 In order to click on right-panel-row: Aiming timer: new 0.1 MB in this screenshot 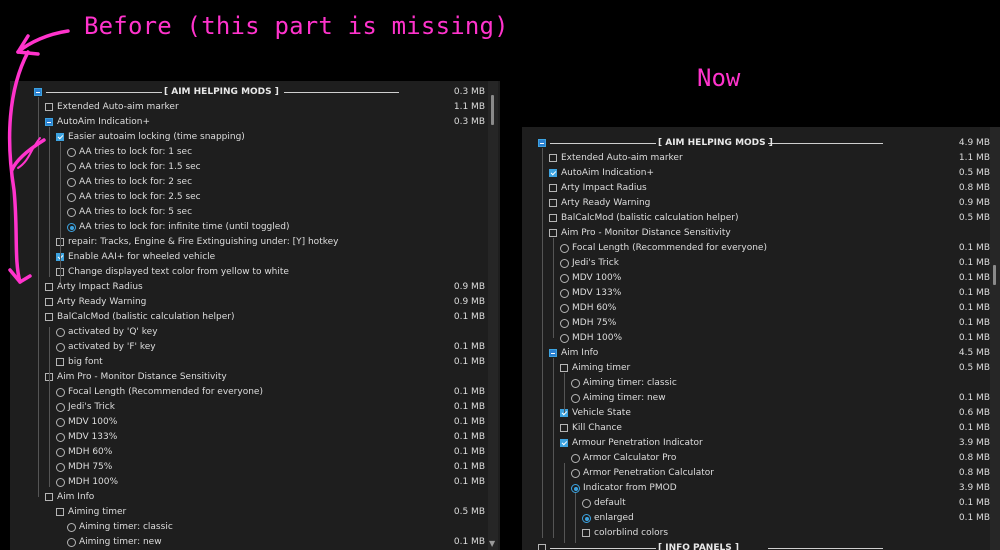, I will do `click(761, 398)`.